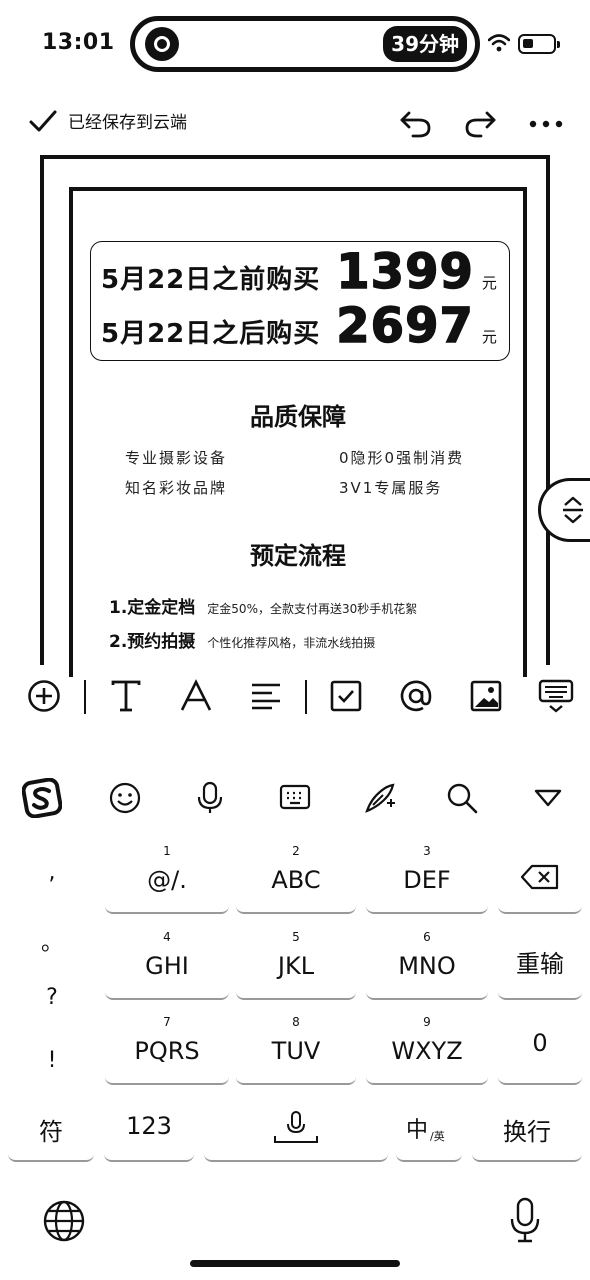 The image size is (590, 1280). What do you see at coordinates (427, 964) in the screenshot?
I see `key-6: 6 MNO` at bounding box center [427, 964].